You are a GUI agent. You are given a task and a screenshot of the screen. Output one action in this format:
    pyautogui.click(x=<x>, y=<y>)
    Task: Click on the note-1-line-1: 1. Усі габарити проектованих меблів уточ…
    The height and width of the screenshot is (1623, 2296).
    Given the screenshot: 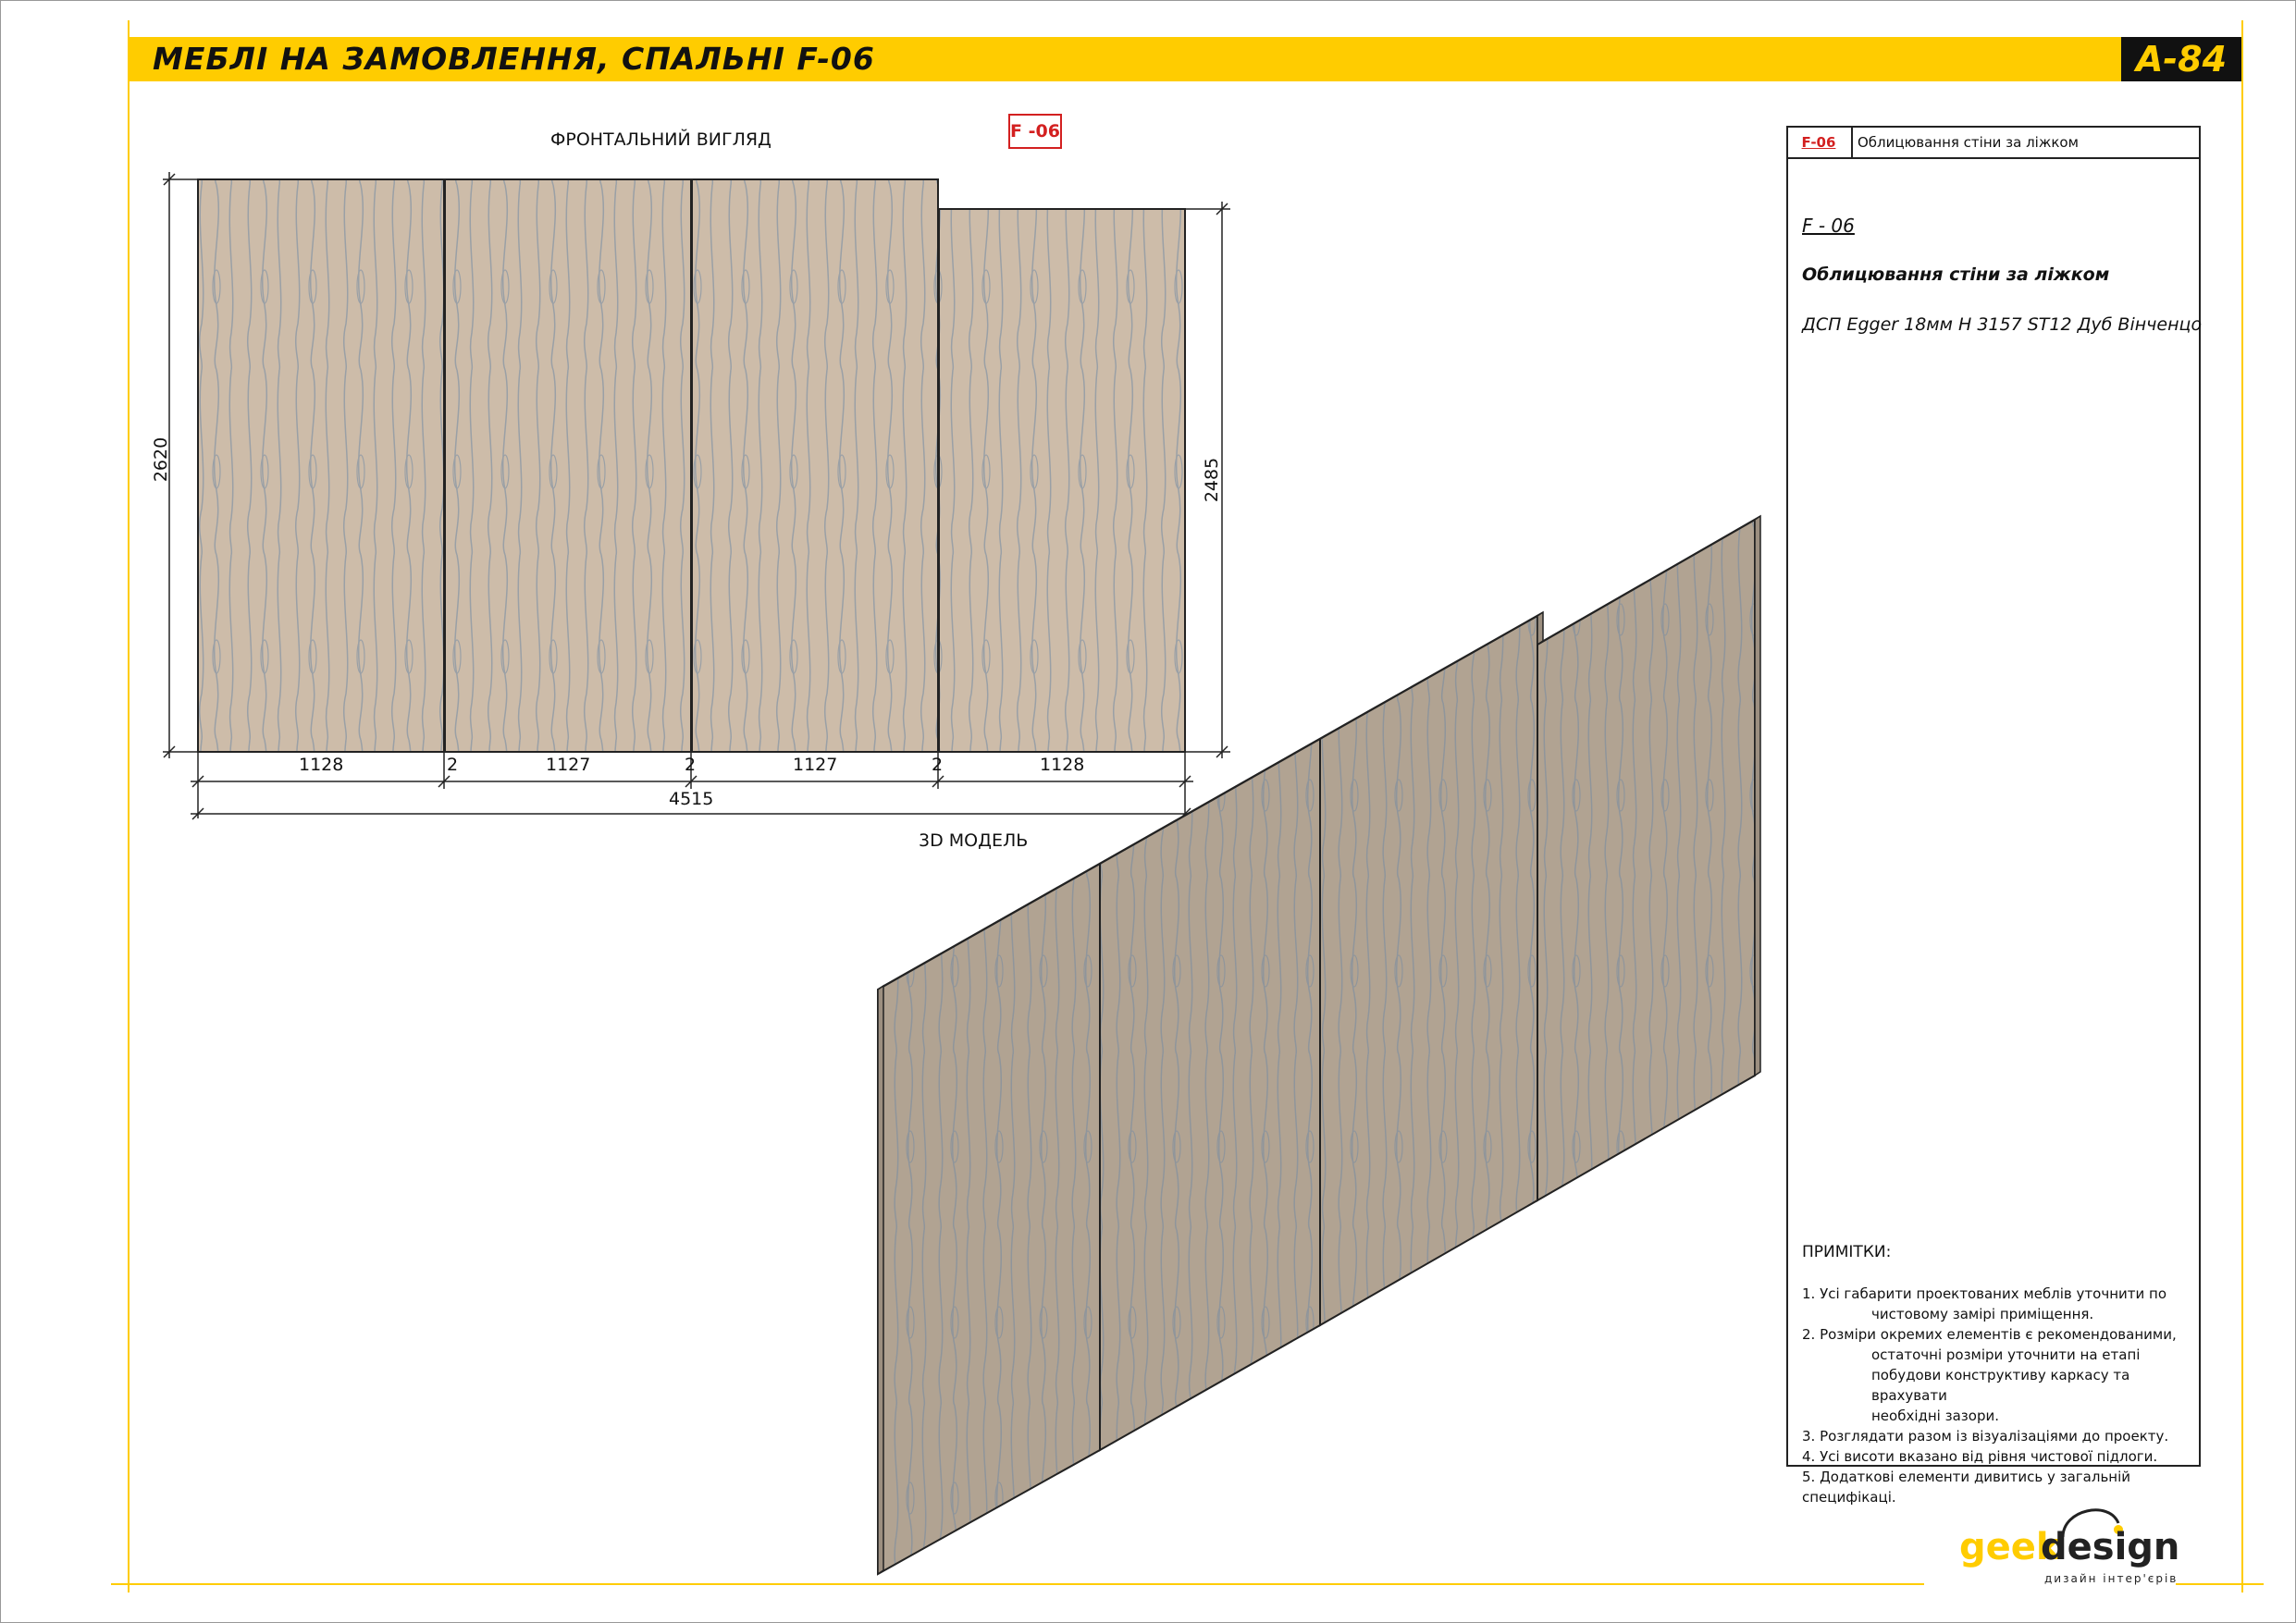 What is the action you would take?
    pyautogui.click(x=1984, y=1293)
    